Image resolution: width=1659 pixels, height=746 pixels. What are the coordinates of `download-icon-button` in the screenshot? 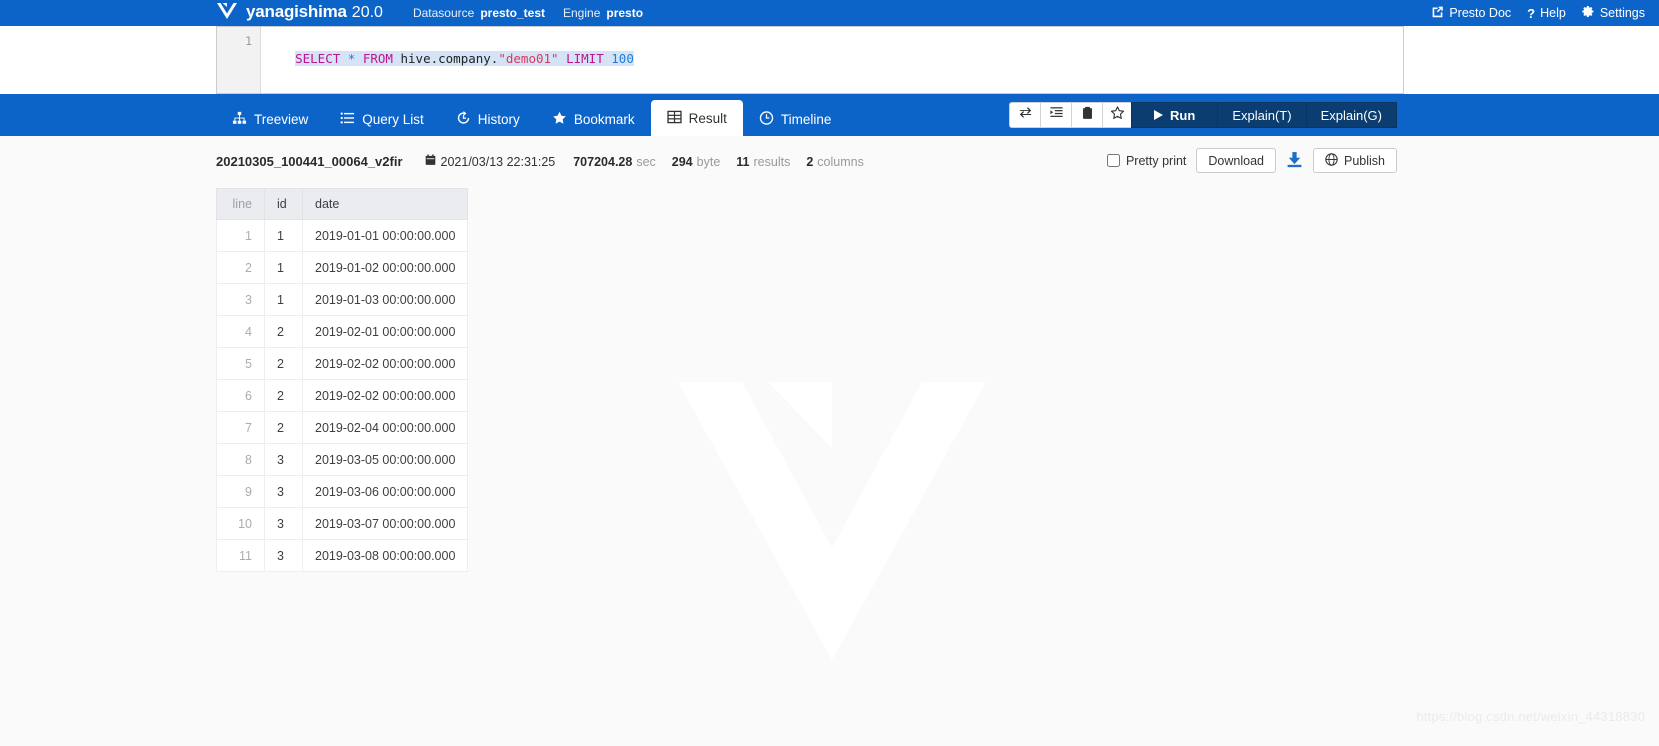 It's located at (1294, 161).